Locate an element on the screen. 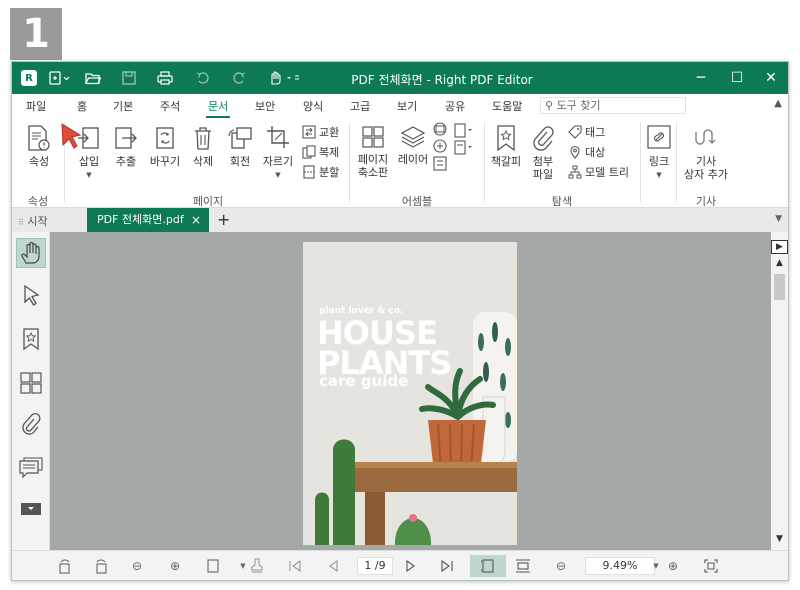  extract-page-button: 추출 is located at coordinates (126, 146).